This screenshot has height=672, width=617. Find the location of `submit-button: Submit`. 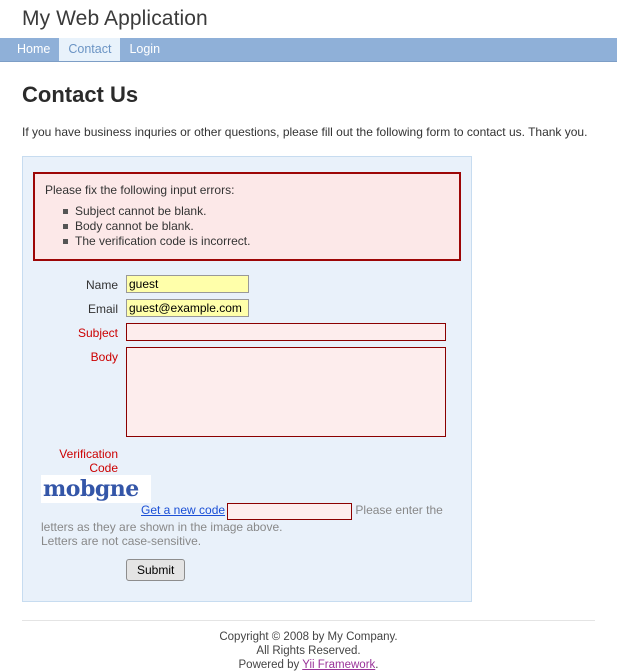

submit-button: Submit is located at coordinates (156, 570).